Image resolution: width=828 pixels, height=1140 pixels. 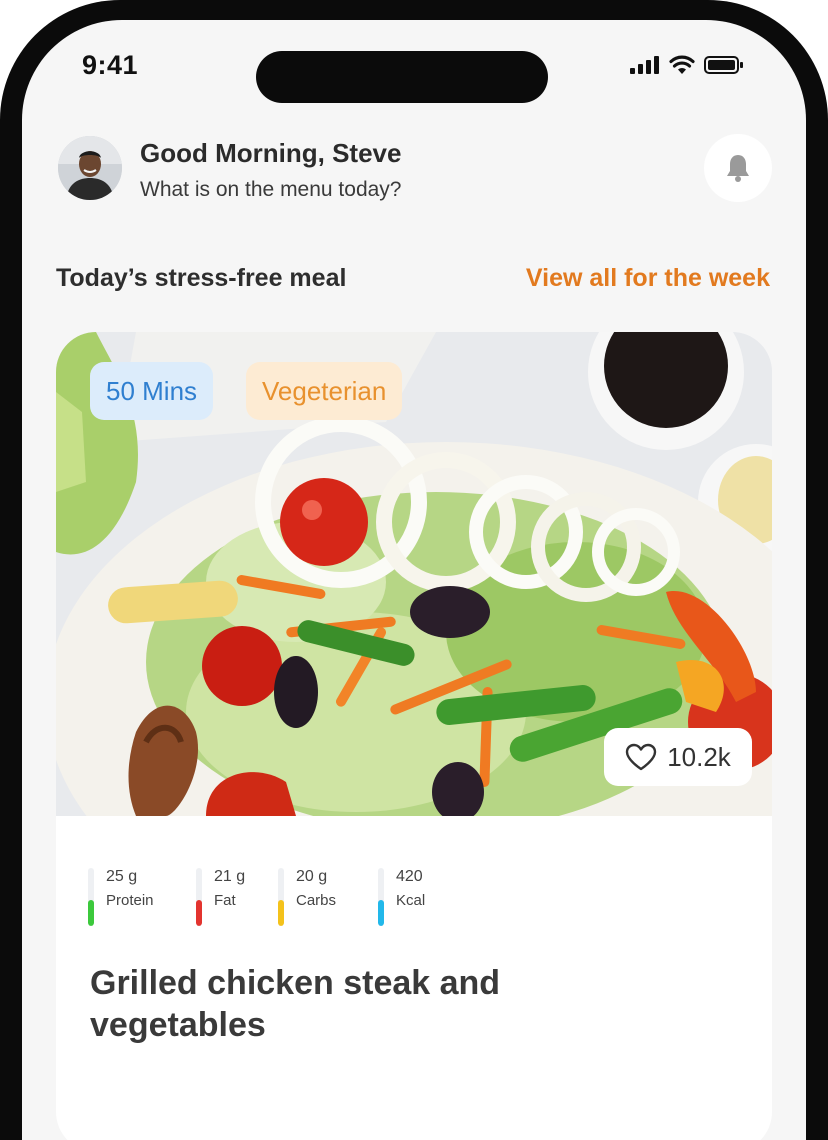 What do you see at coordinates (130, 900) in the screenshot?
I see `nutrient-label: Protein` at bounding box center [130, 900].